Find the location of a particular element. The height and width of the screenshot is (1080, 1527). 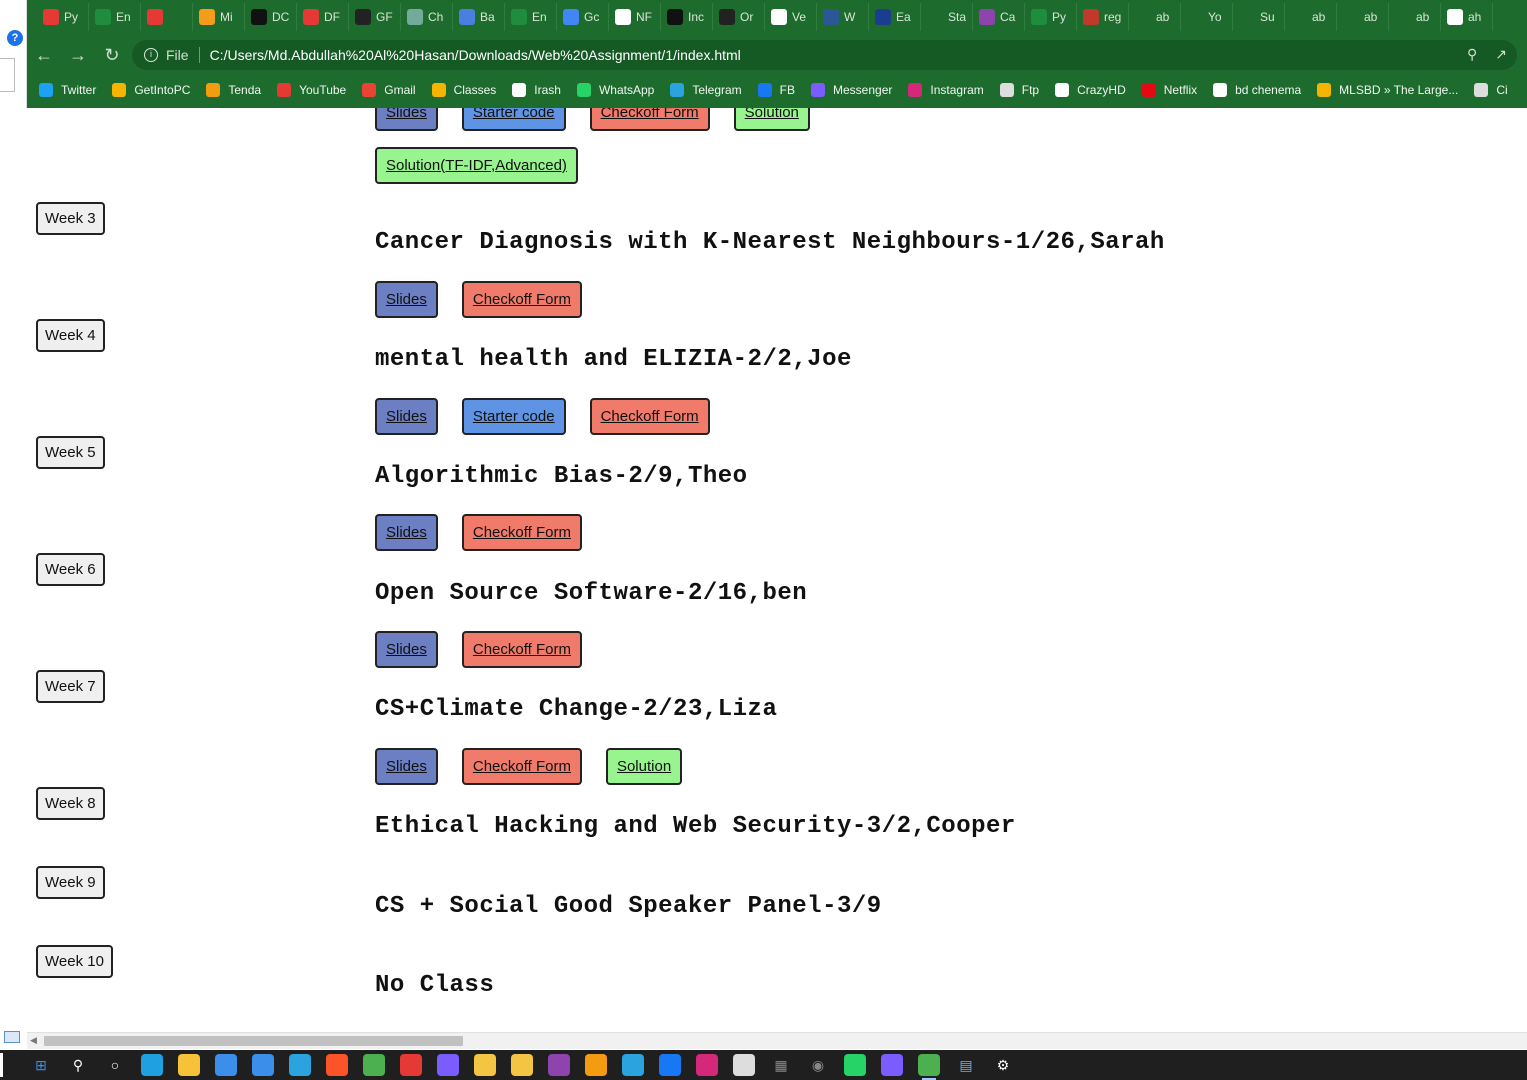

browser-tab: Inc is located at coordinates (687, 17).